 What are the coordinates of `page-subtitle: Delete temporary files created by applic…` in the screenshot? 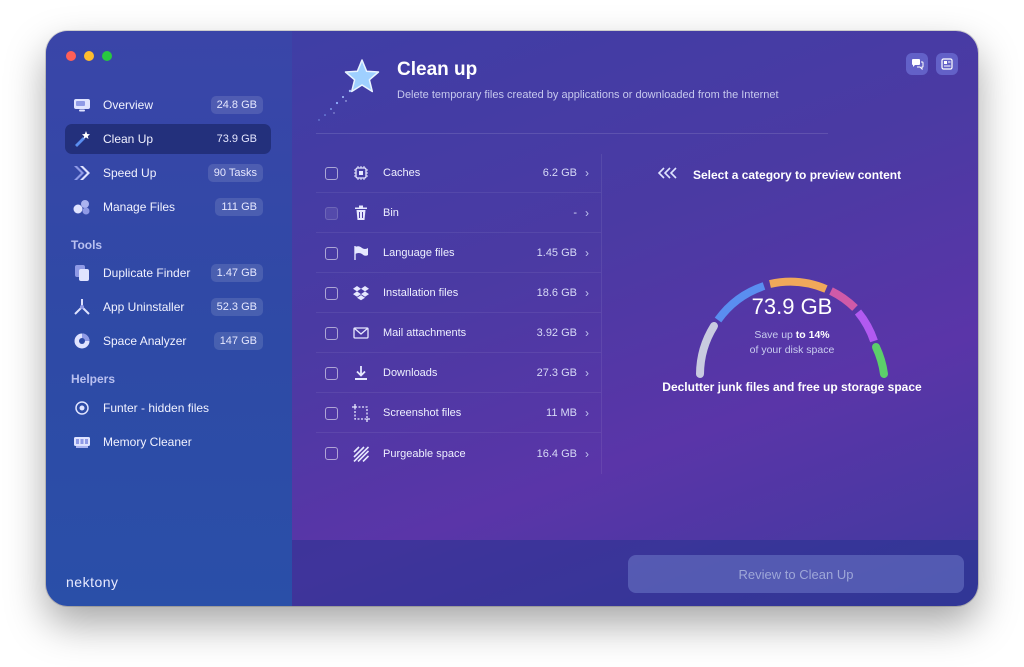 It's located at (588, 95).